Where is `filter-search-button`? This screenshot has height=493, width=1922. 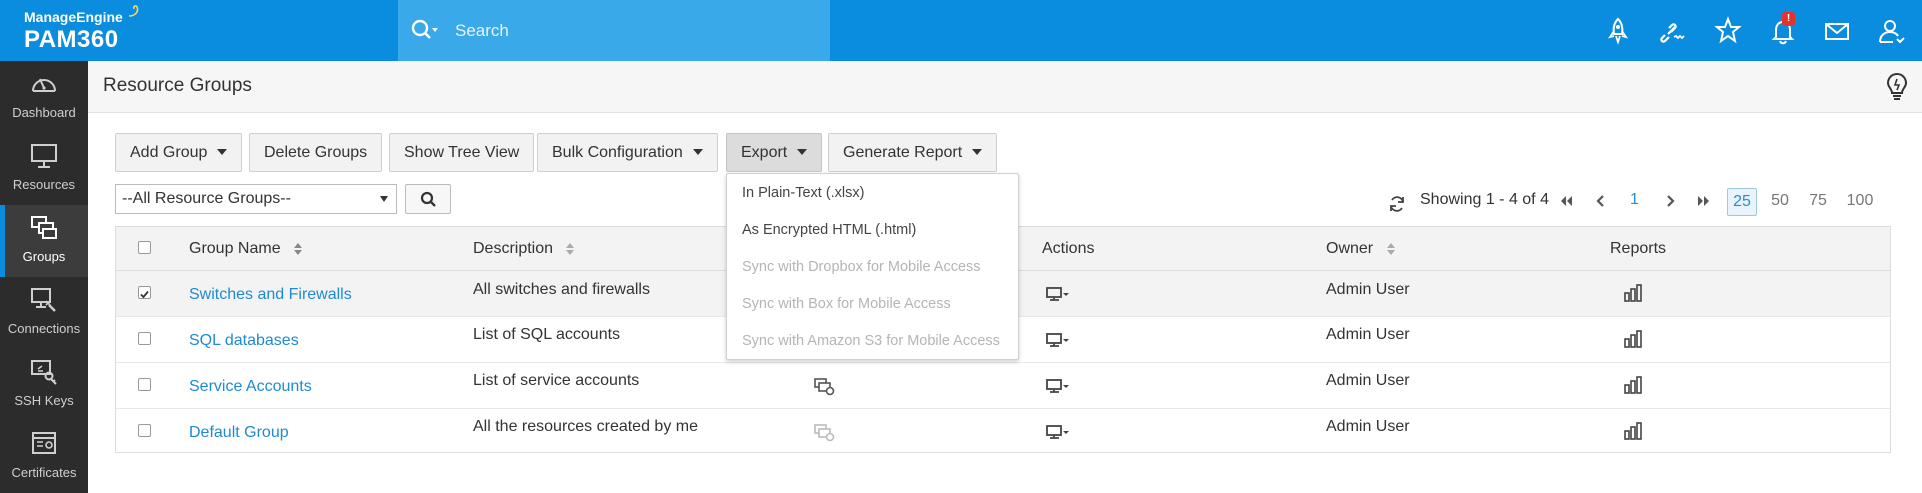
filter-search-button is located at coordinates (428, 199).